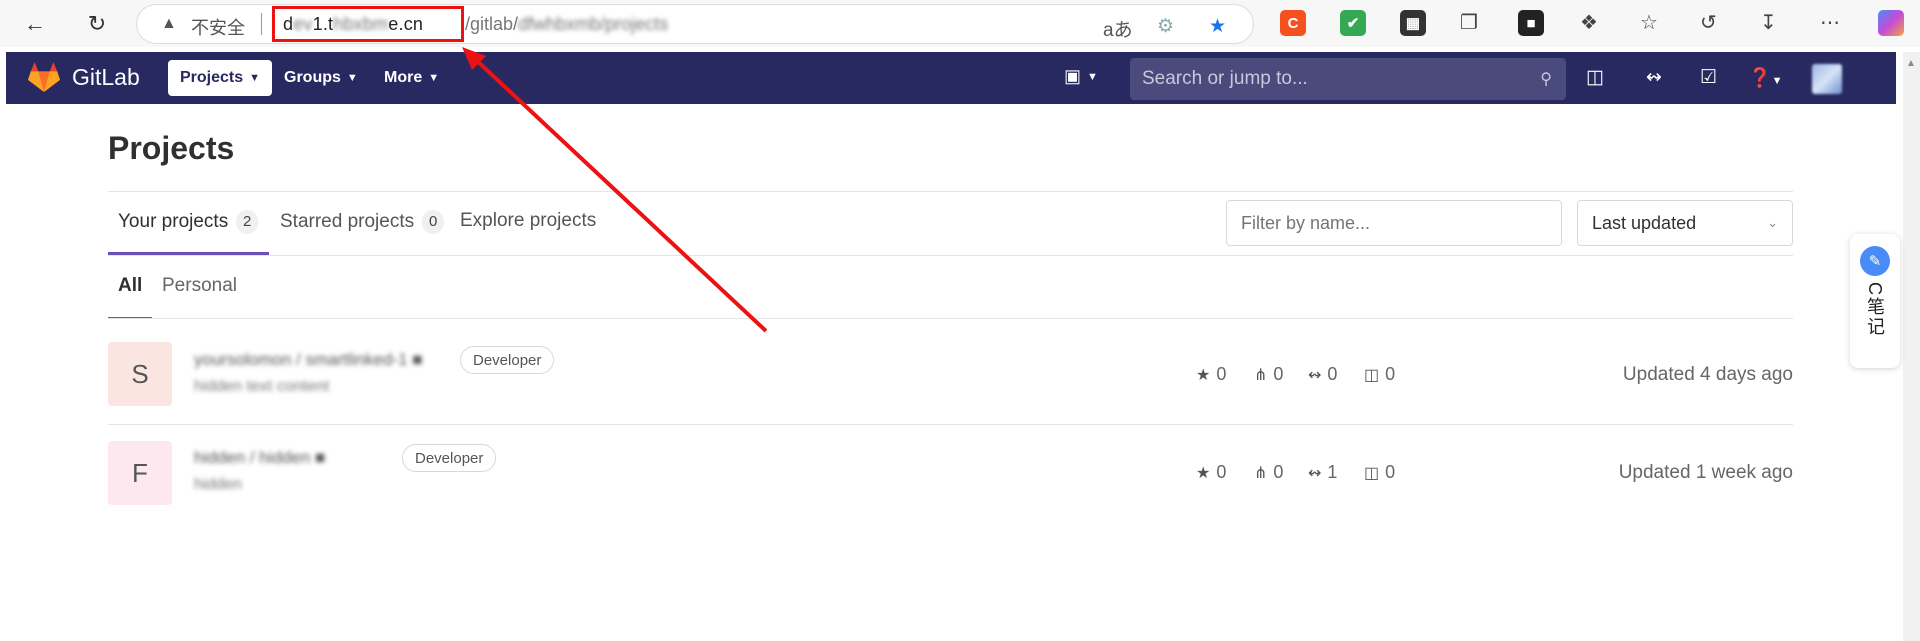  What do you see at coordinates (171, 148) in the screenshot?
I see `page-title: Projects` at bounding box center [171, 148].